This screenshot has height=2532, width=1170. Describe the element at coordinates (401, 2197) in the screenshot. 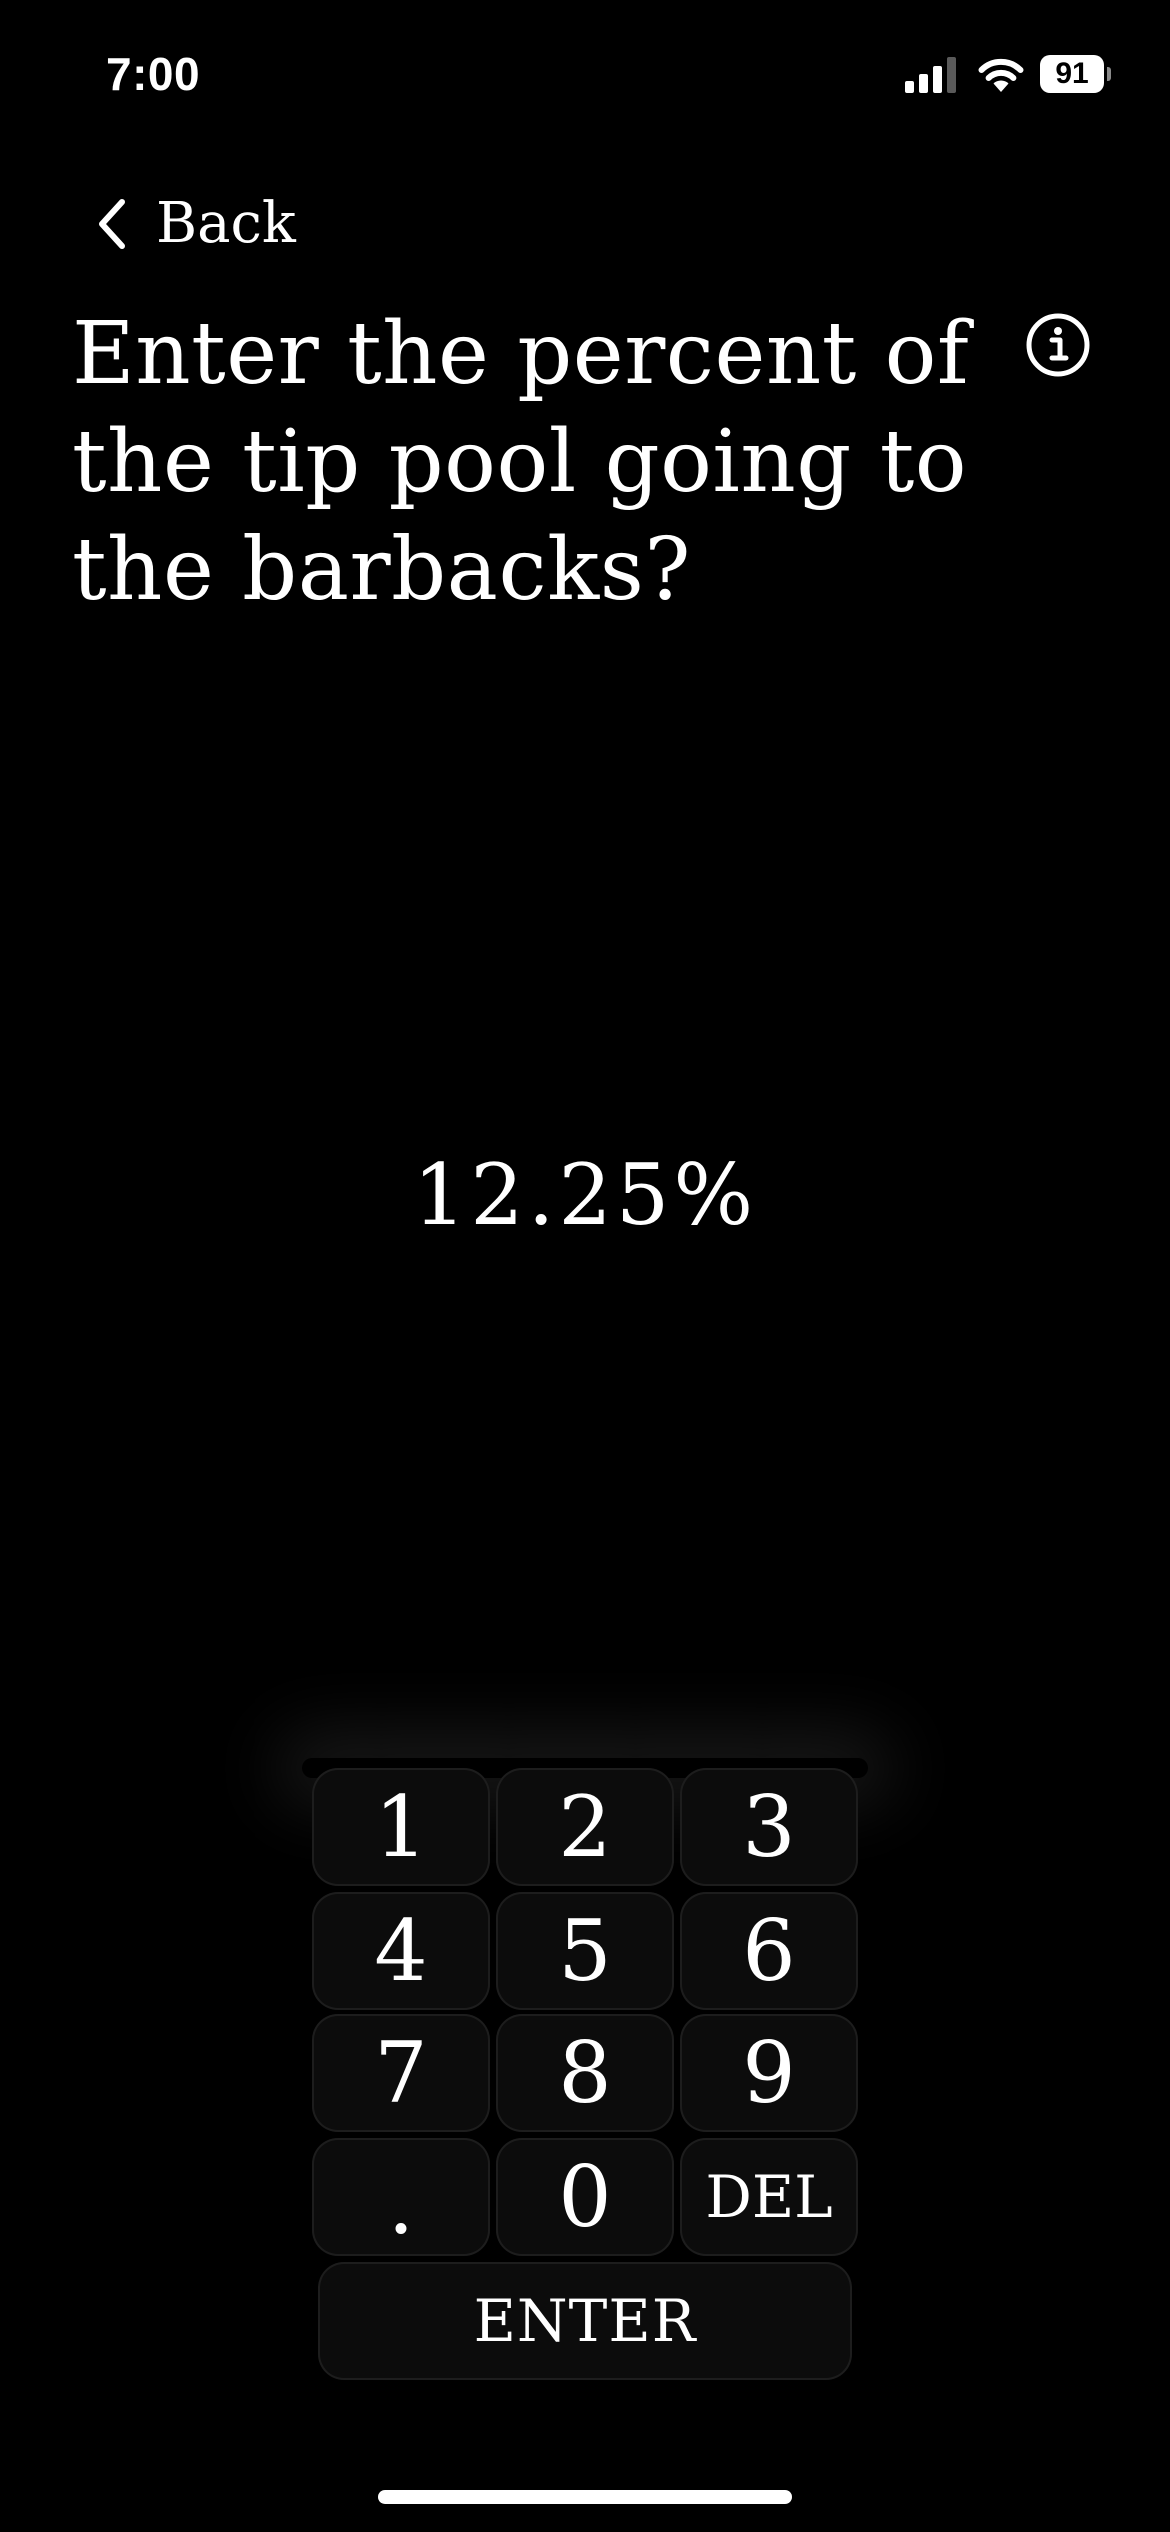

I see `key-decimal: .` at that location.